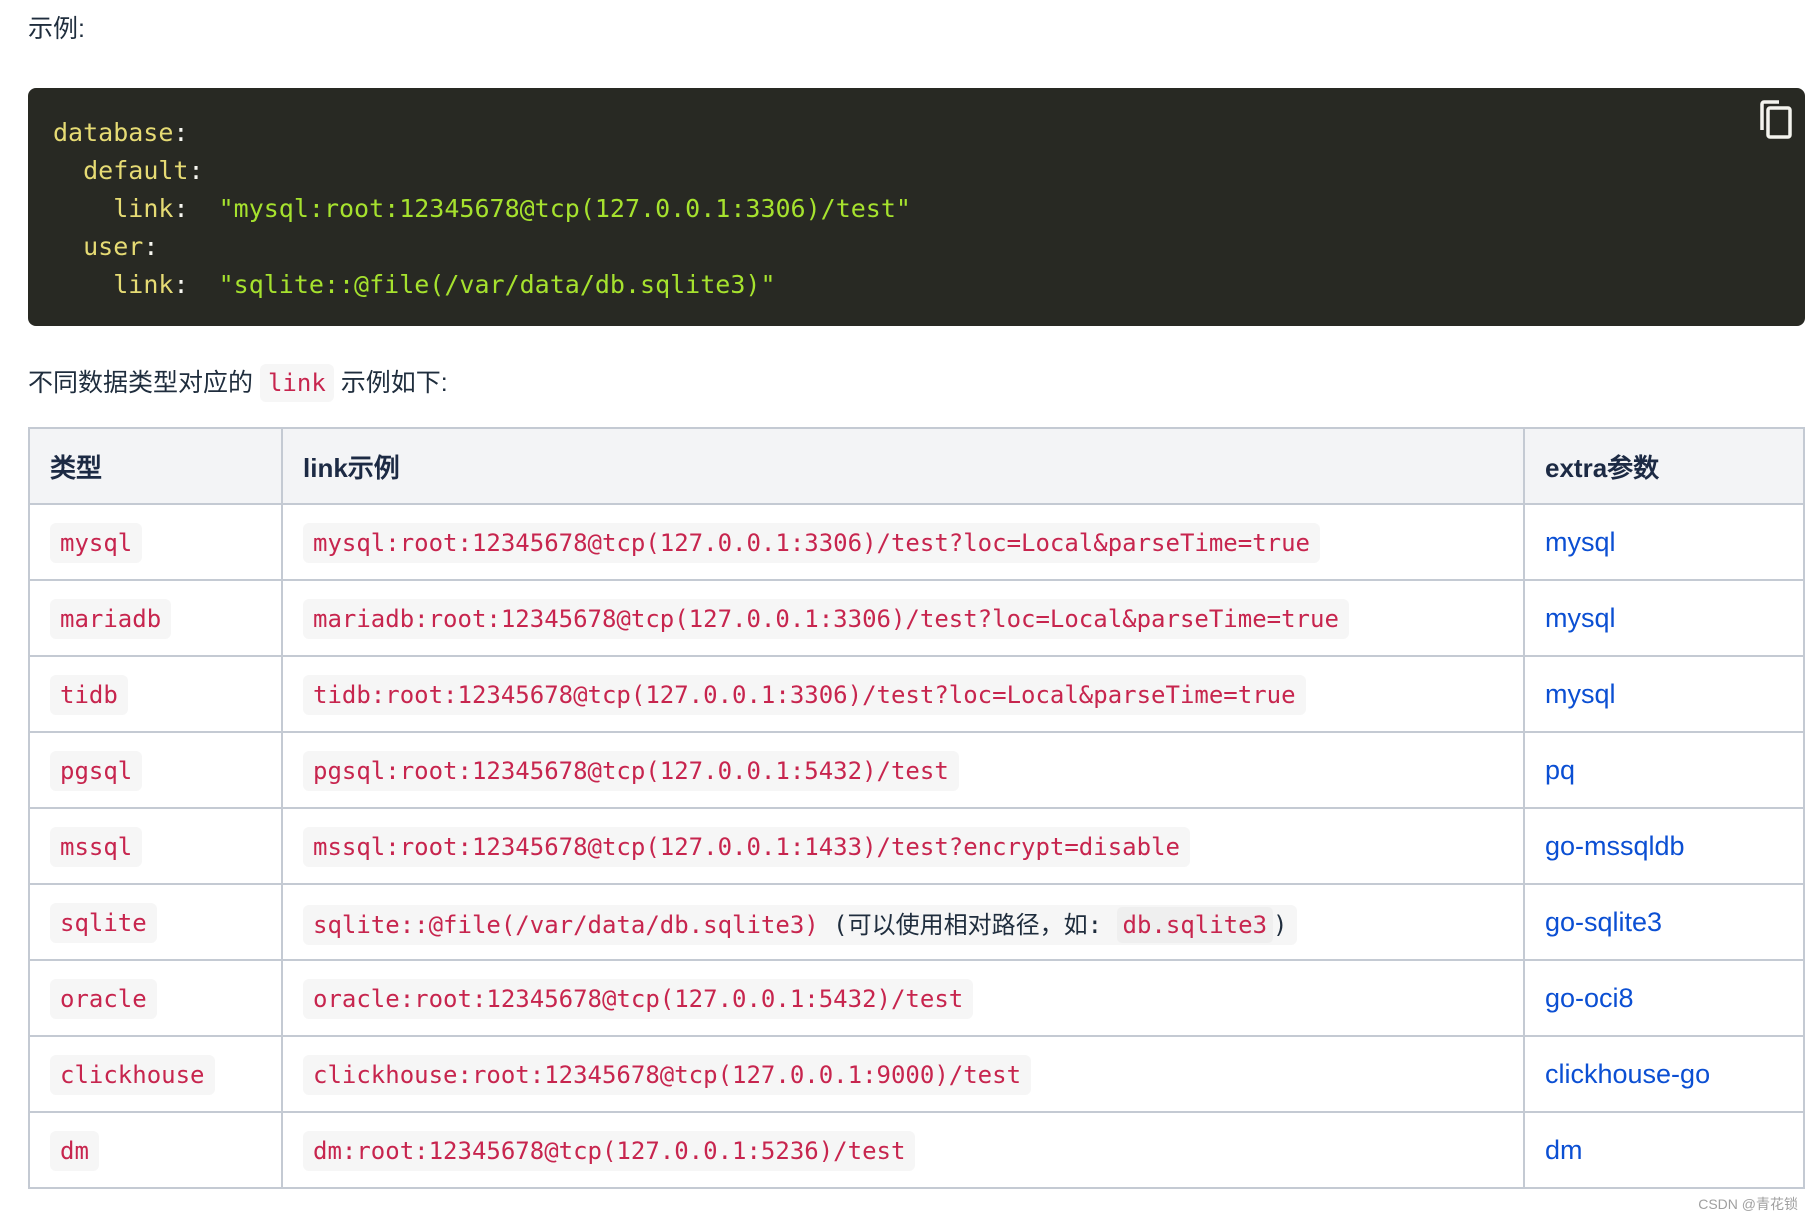 Image resolution: width=1808 pixels, height=1216 pixels. What do you see at coordinates (1589, 998) in the screenshot?
I see `extra-param-link: go-oci8` at bounding box center [1589, 998].